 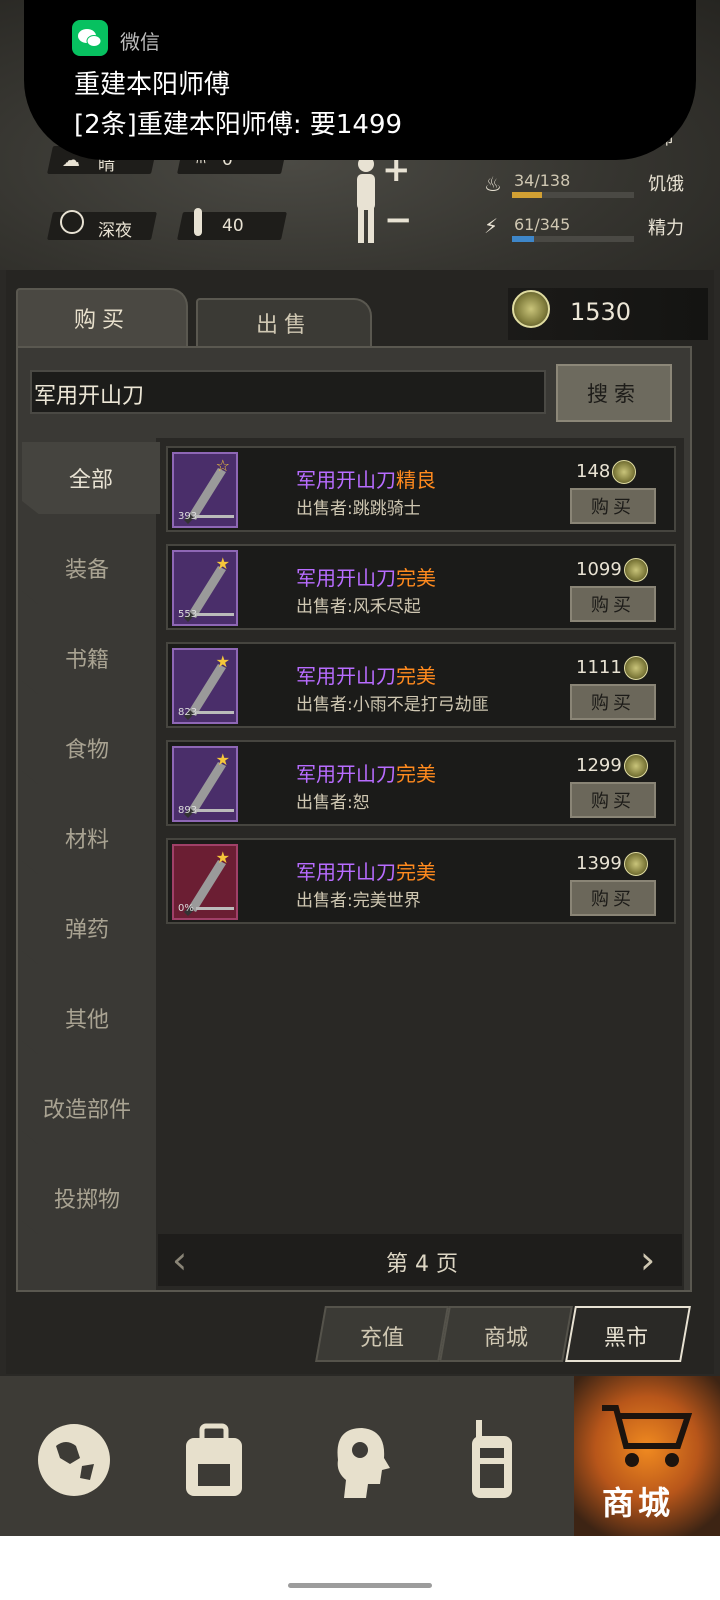 I want to click on item-level: 0%, so click(x=186, y=908).